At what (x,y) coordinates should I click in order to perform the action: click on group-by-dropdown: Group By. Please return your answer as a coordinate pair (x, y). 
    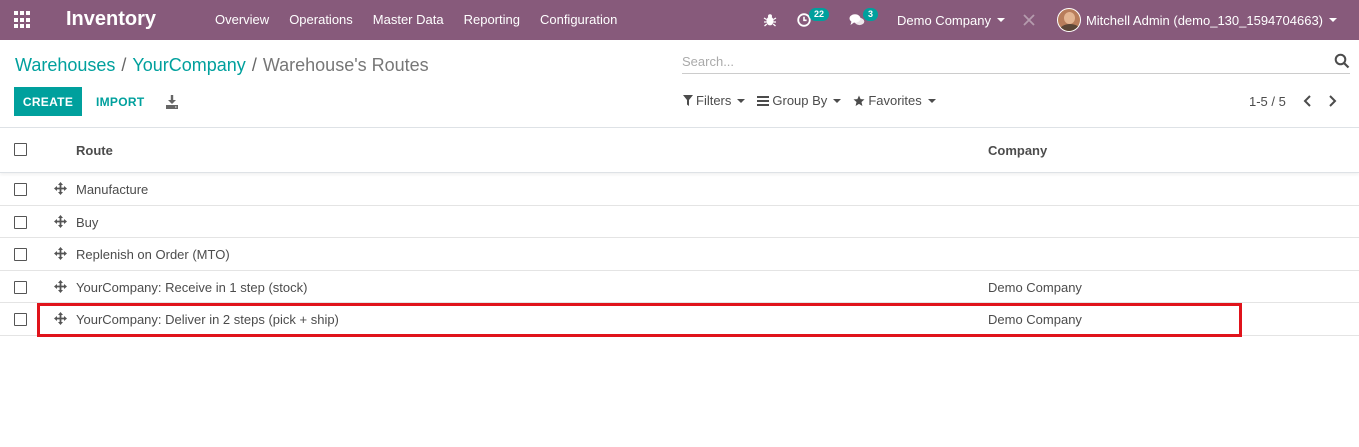
    Looking at the image, I should click on (799, 100).